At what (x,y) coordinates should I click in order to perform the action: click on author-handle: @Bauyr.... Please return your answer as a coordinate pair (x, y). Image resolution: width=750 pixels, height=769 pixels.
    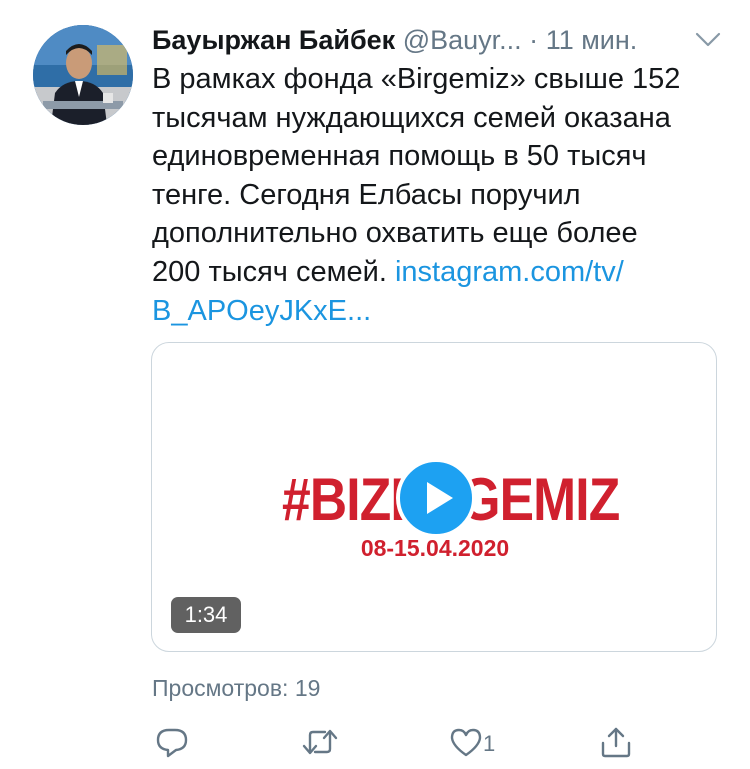
    Looking at the image, I should click on (462, 40).